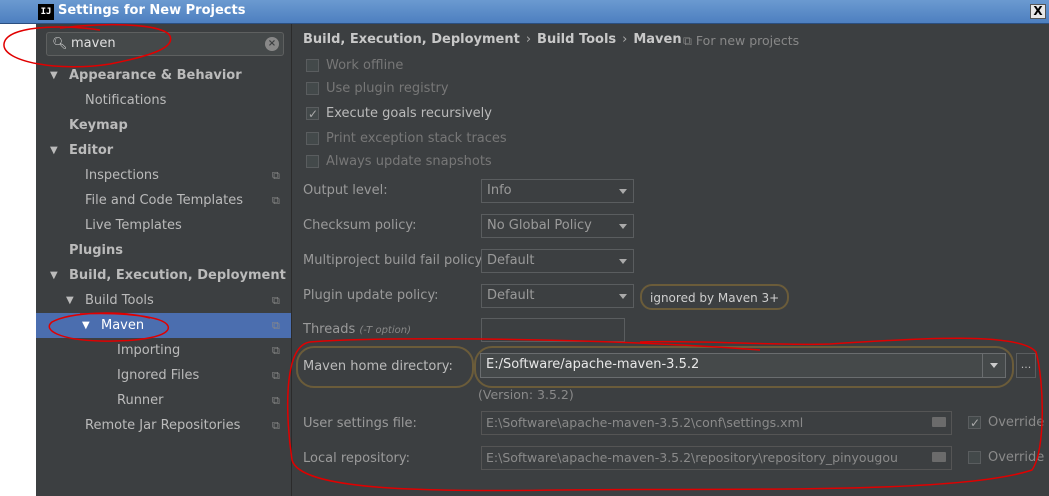 The width and height of the screenshot is (1049, 496). What do you see at coordinates (329, 329) in the screenshot?
I see `threads-label-text: Threads` at bounding box center [329, 329].